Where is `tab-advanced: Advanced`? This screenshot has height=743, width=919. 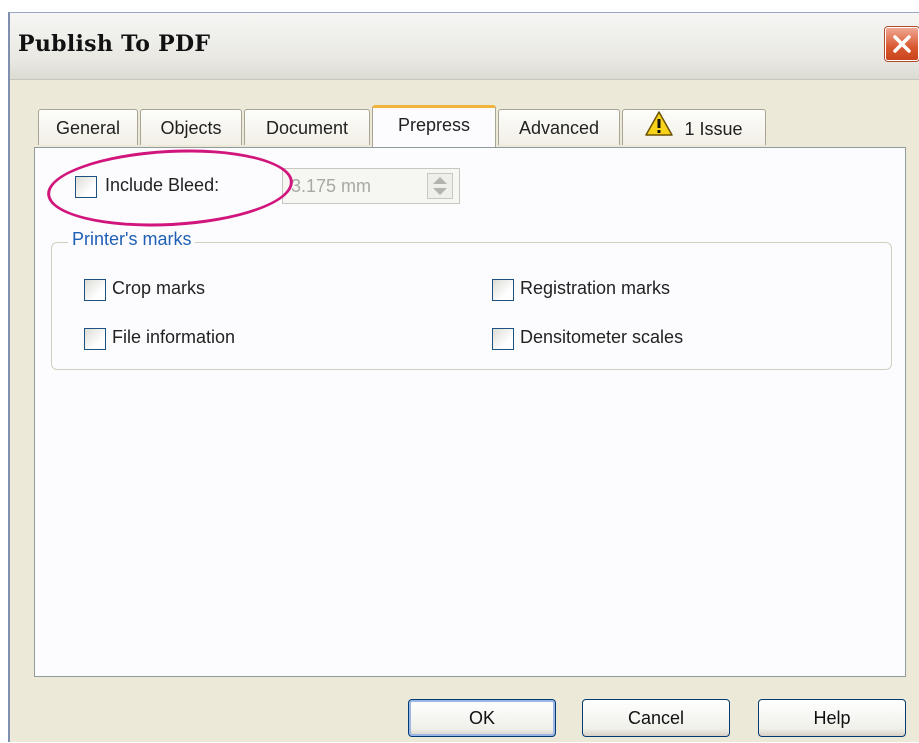
tab-advanced: Advanced is located at coordinates (559, 127).